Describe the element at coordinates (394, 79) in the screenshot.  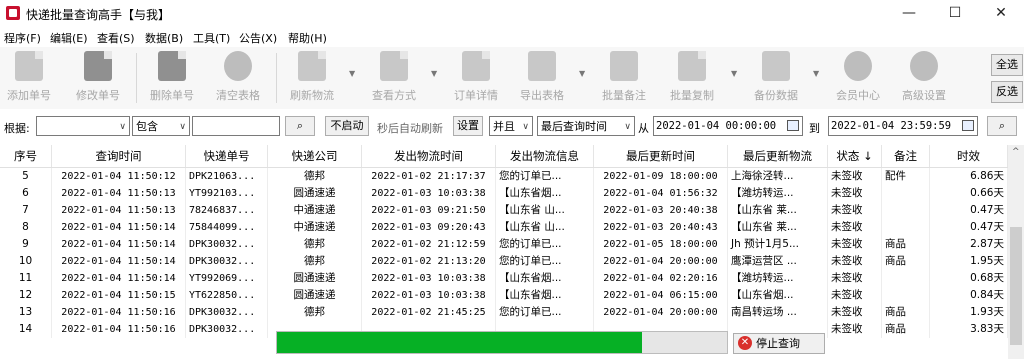
I see `view-mode-button: 查看方式` at that location.